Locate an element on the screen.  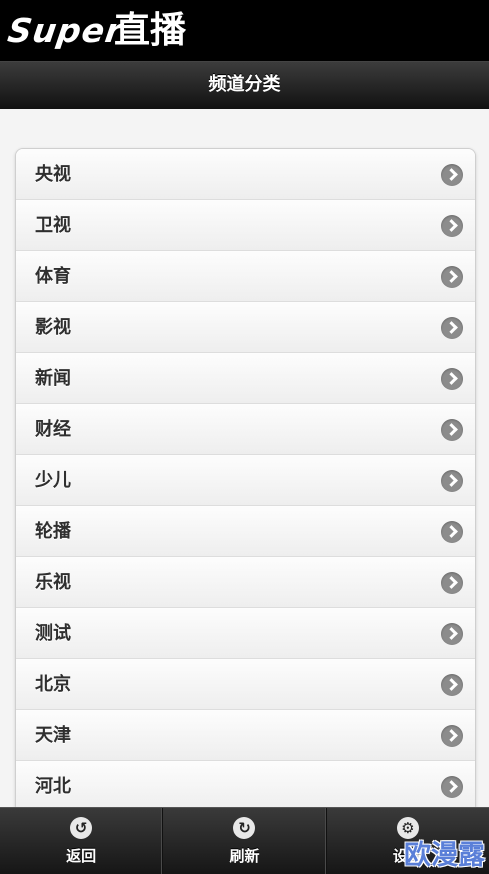
list-item-label: 财经 is located at coordinates (53, 429).